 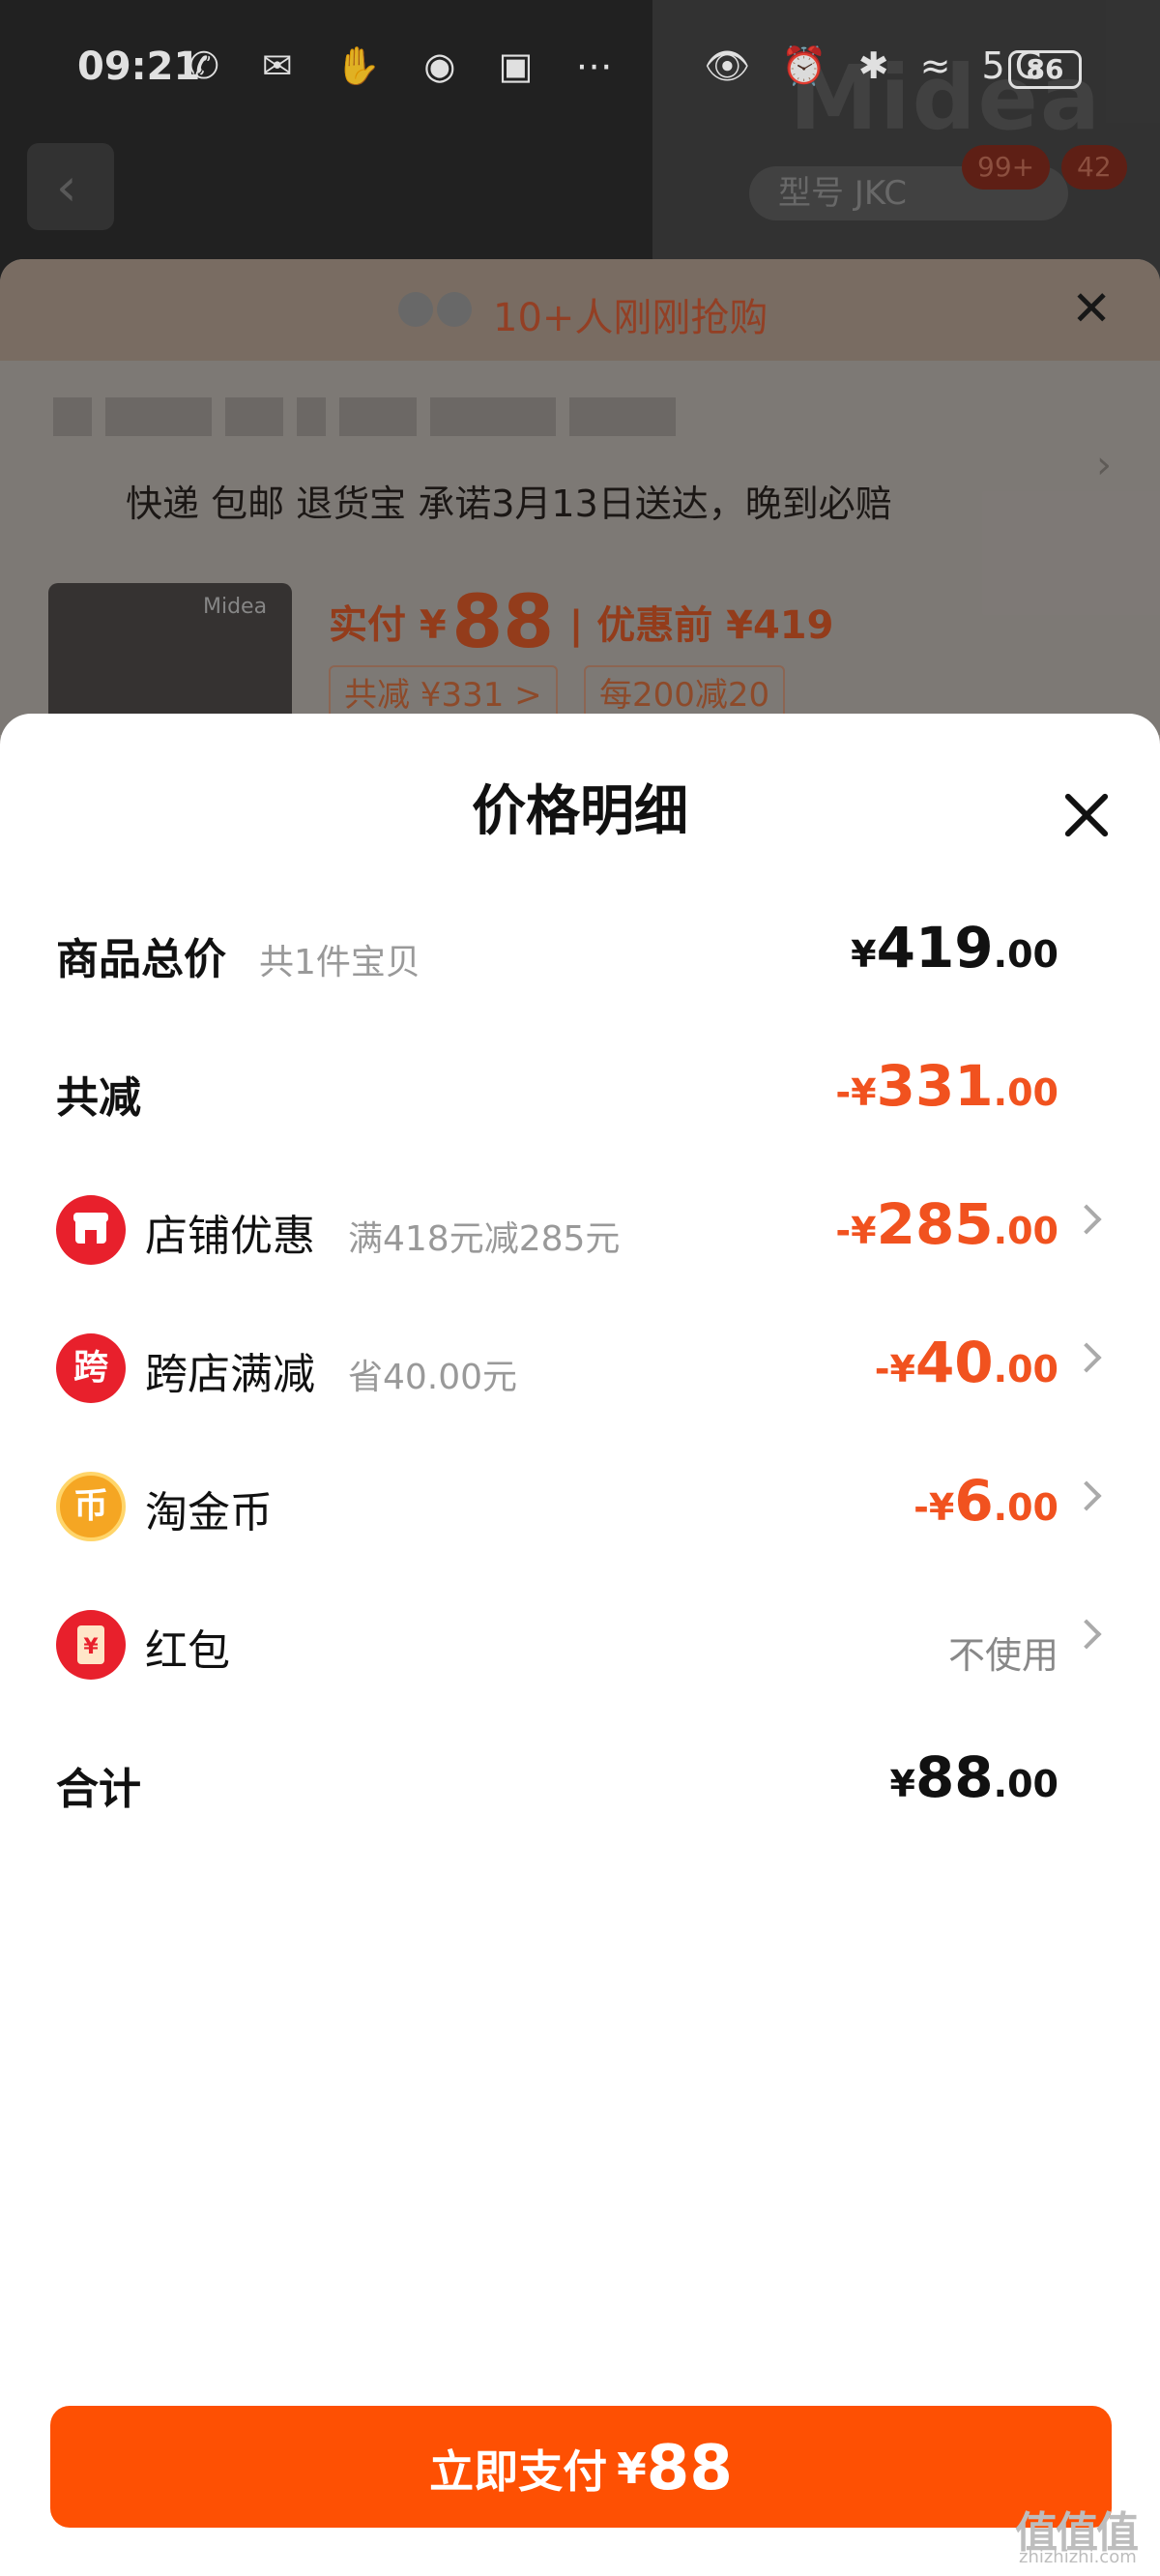 I want to click on shop-discount-amount: -¥285.00, so click(x=946, y=1224).